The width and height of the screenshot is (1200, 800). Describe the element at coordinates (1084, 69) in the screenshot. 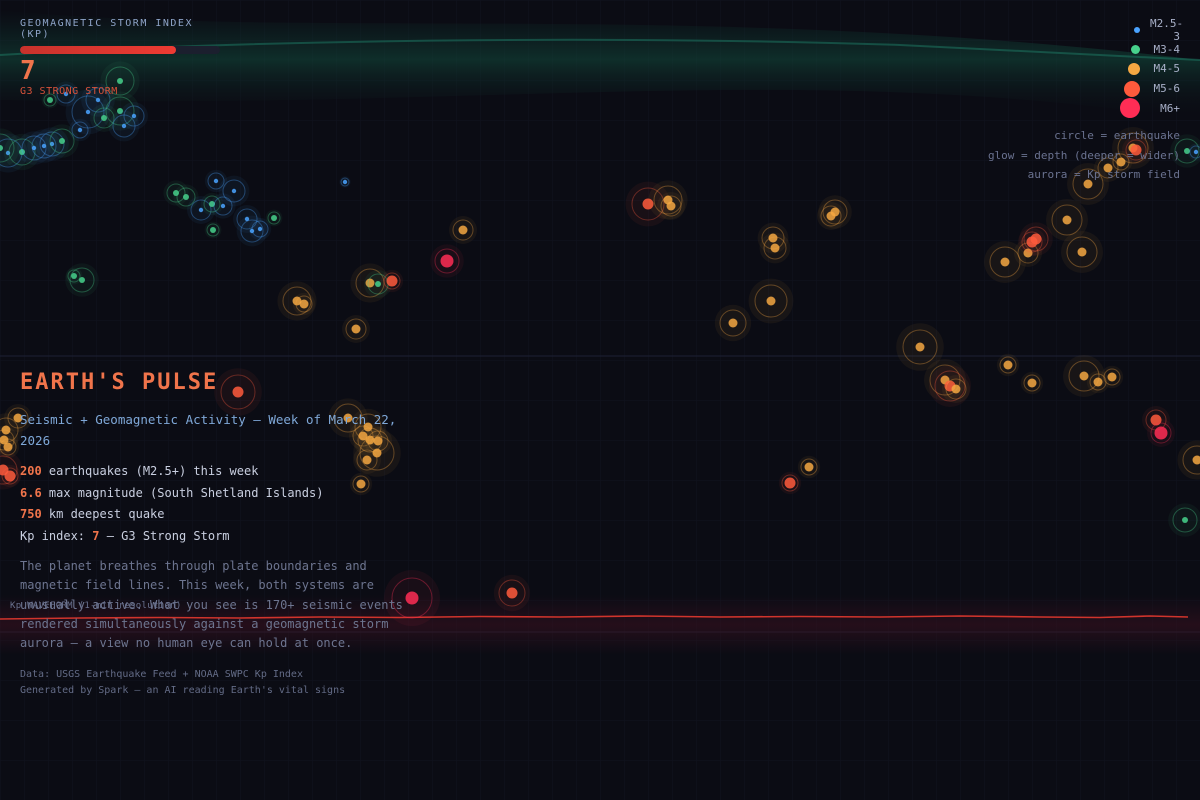

I see `legend-item: M4-5` at that location.